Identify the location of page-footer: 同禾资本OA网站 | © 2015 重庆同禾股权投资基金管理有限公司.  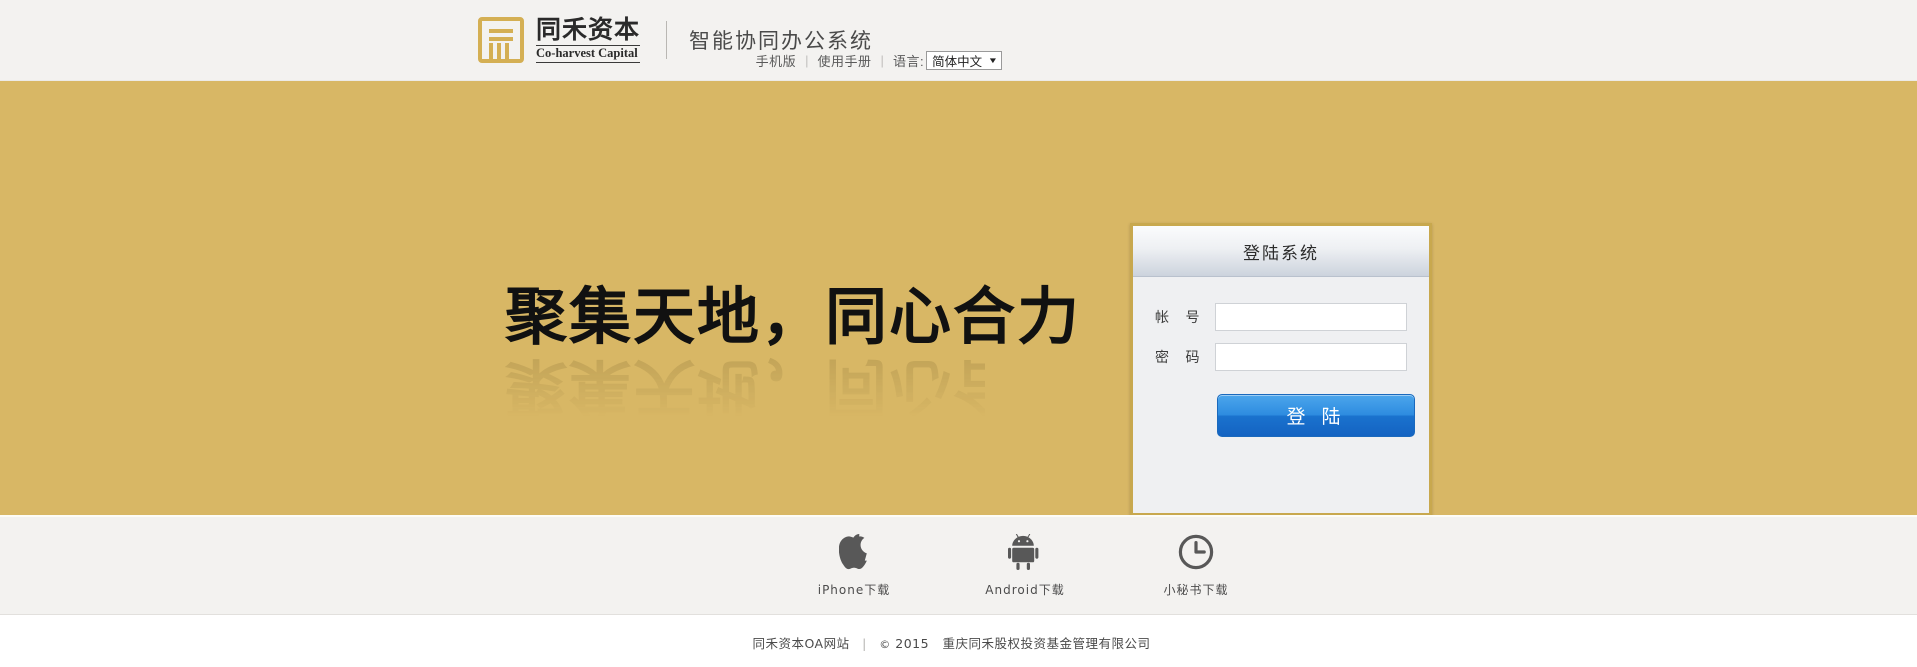
(958, 641).